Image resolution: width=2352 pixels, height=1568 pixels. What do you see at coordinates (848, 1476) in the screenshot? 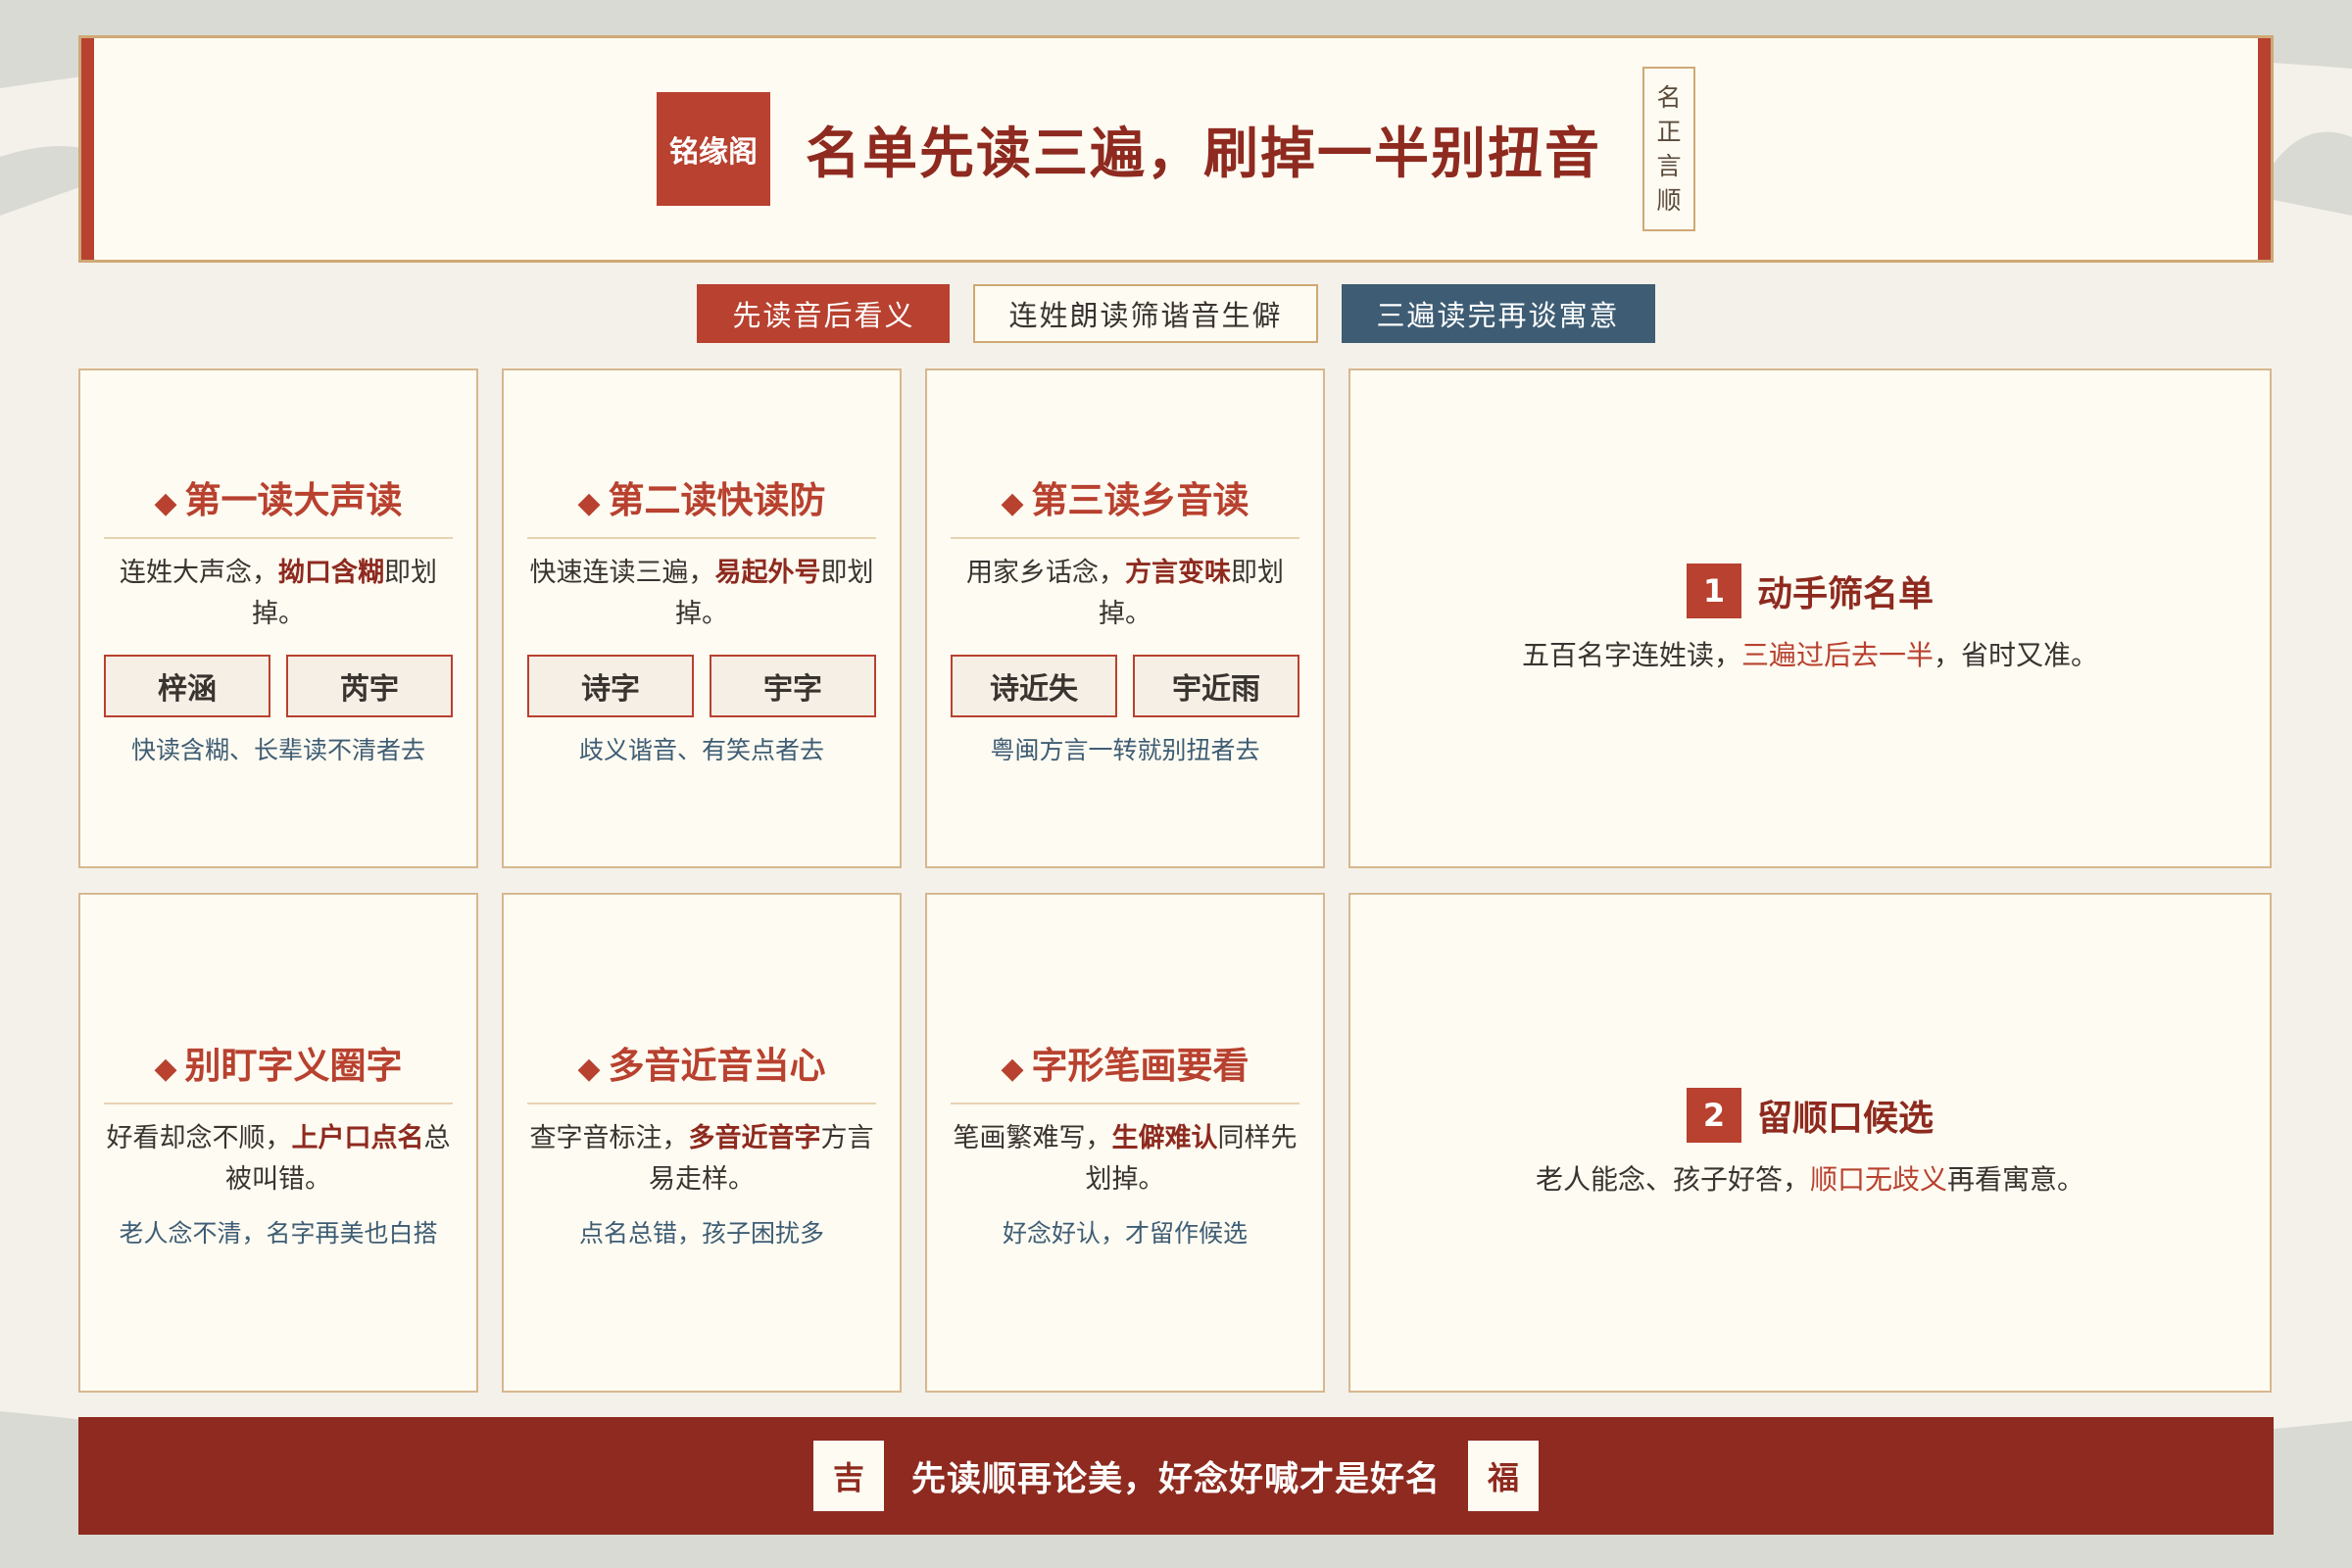
I see `luck-seal: 吉` at bounding box center [848, 1476].